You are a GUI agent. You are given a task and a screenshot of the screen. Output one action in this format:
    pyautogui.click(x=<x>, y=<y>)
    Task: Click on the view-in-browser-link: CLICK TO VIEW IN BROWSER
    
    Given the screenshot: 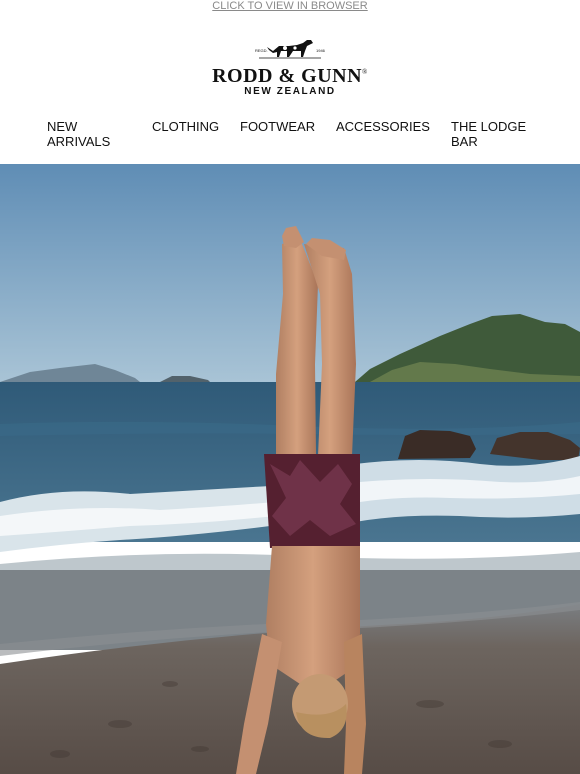 What is the action you would take?
    pyautogui.click(x=290, y=6)
    